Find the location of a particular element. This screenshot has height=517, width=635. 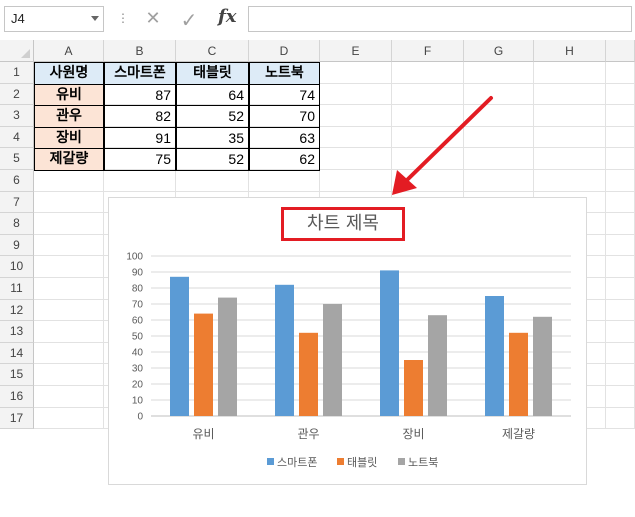

row-header-5: 5 is located at coordinates (17, 159).